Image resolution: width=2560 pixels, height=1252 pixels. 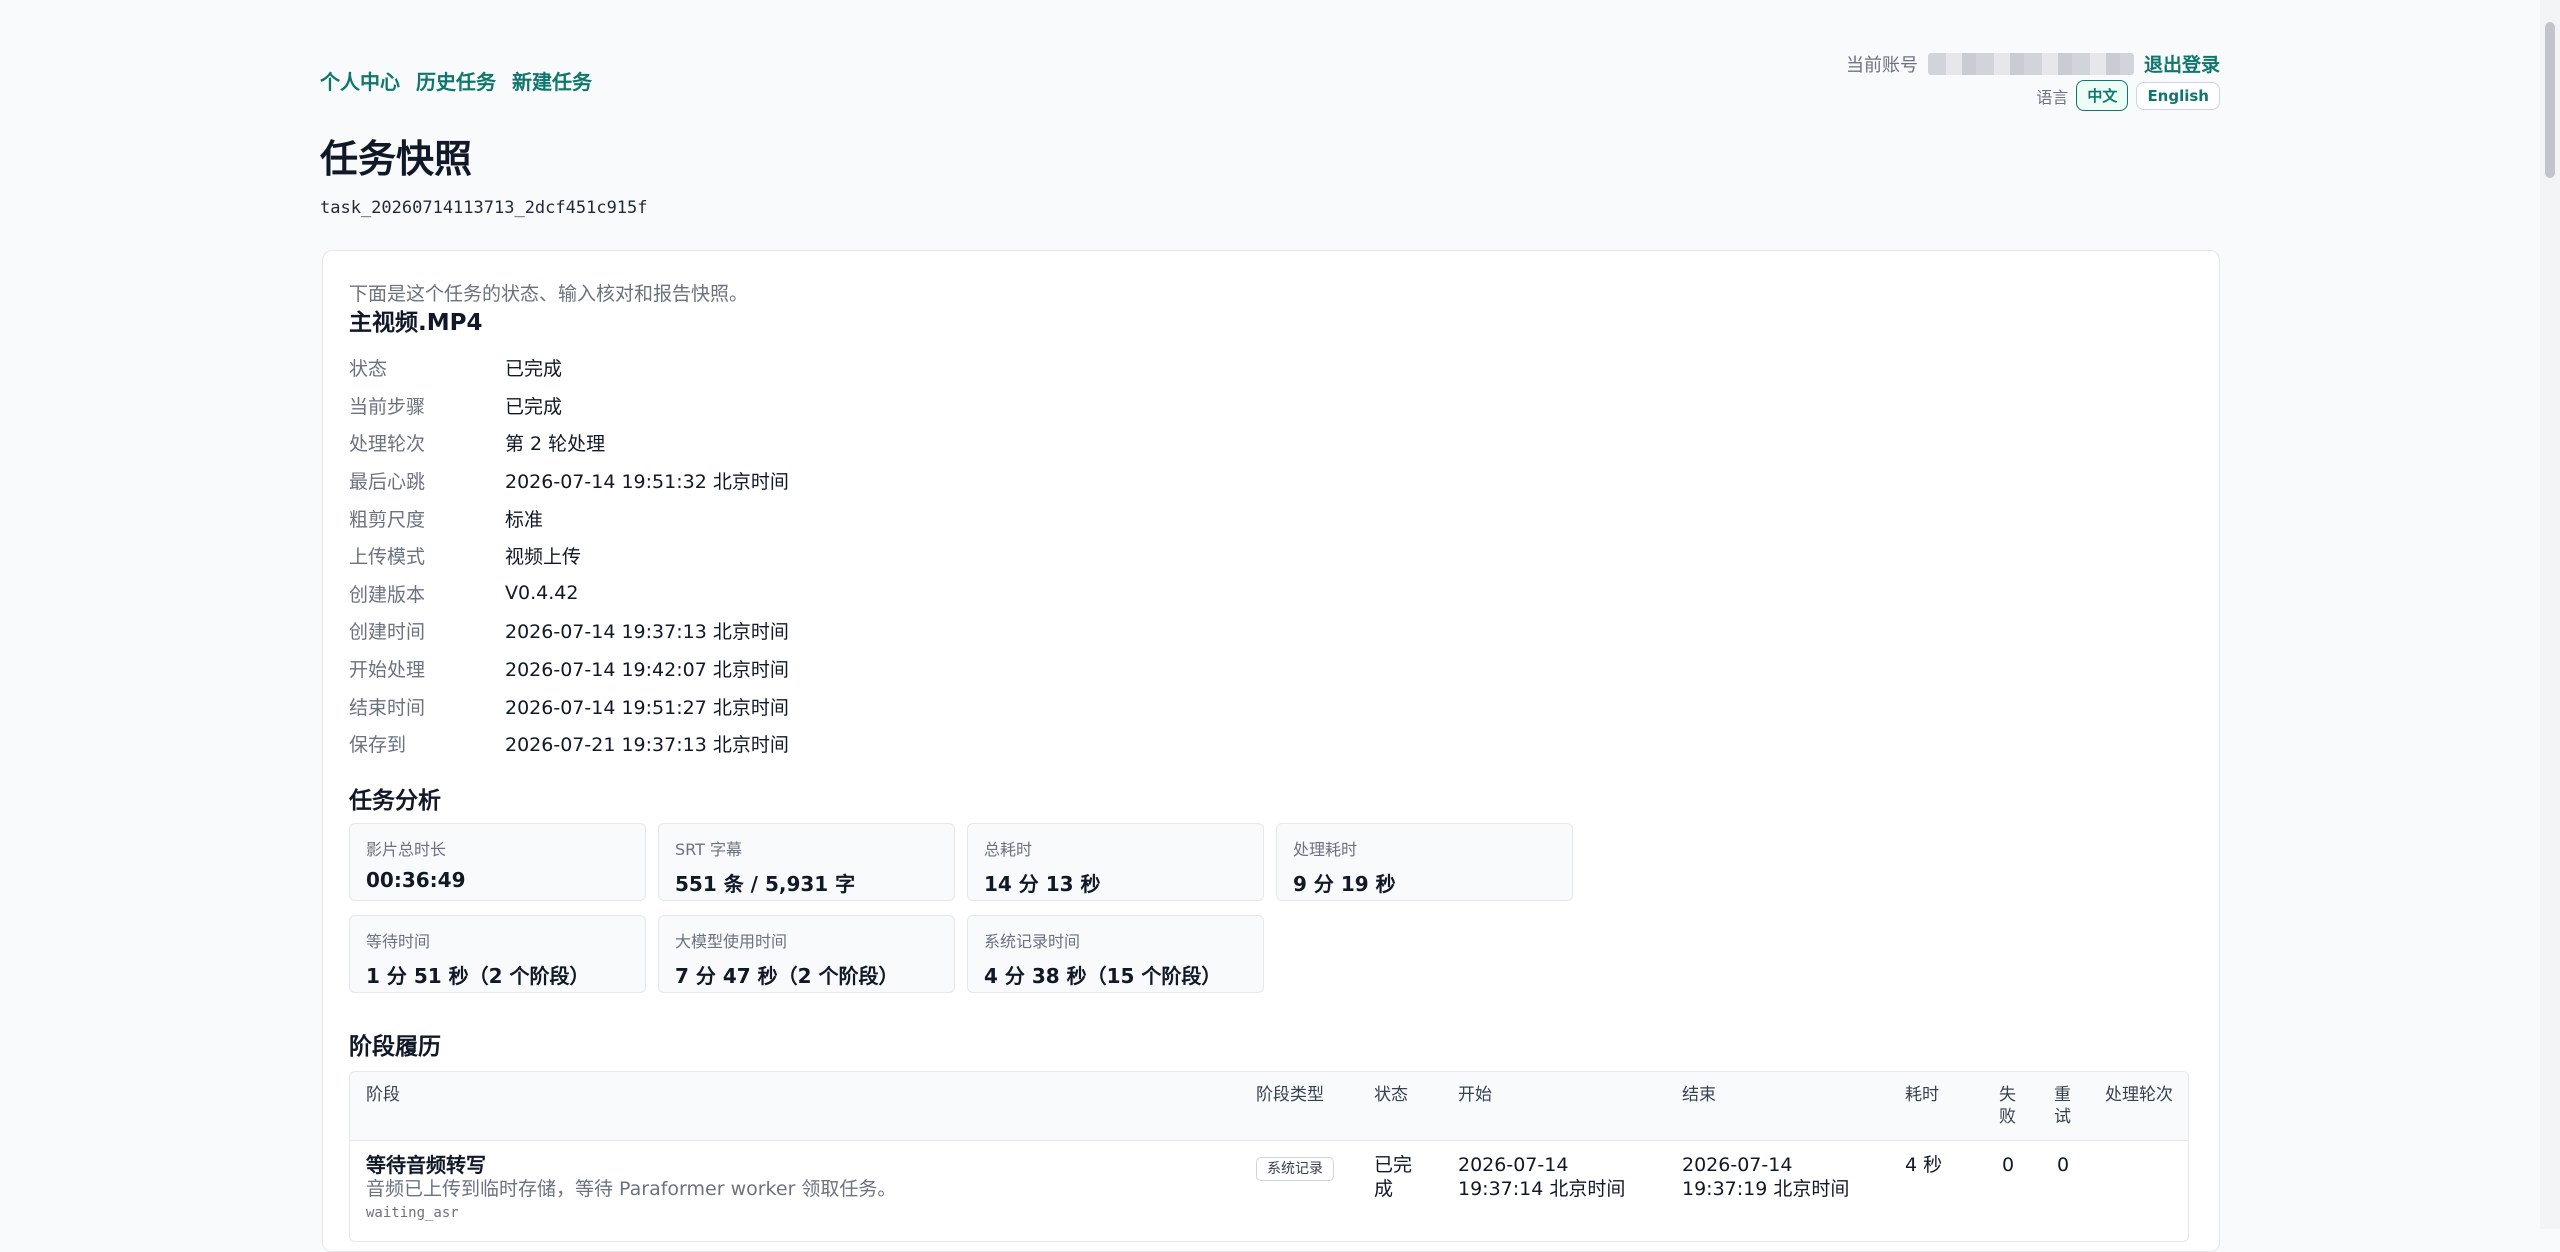 I want to click on field-row: 创建时间 2026-07-14 19:37:13 北京时间, so click(x=749, y=631).